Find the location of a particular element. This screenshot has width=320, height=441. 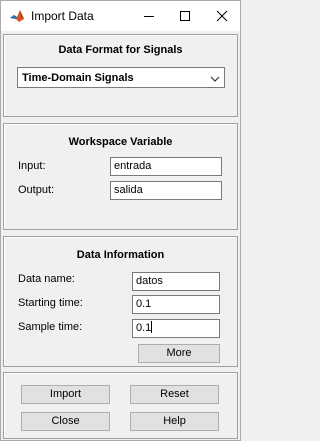

more-button: More is located at coordinates (179, 353).